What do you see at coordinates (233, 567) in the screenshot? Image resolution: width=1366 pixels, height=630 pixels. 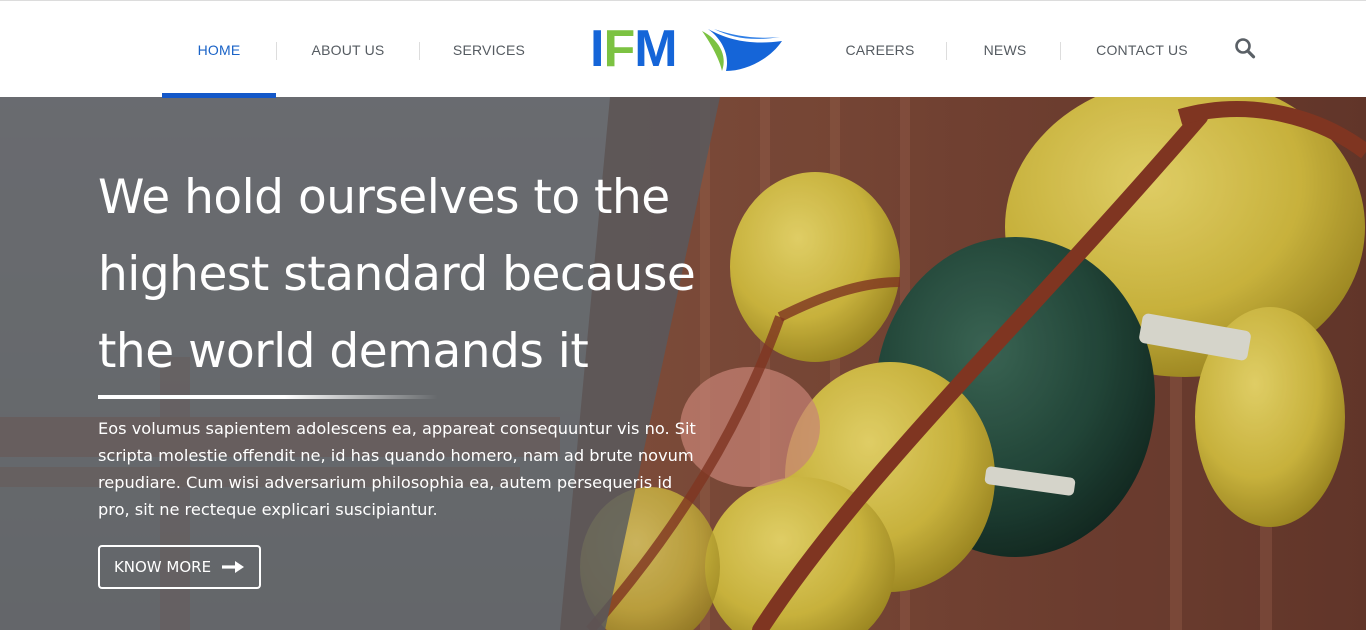 I see `arrow-right-icon` at bounding box center [233, 567].